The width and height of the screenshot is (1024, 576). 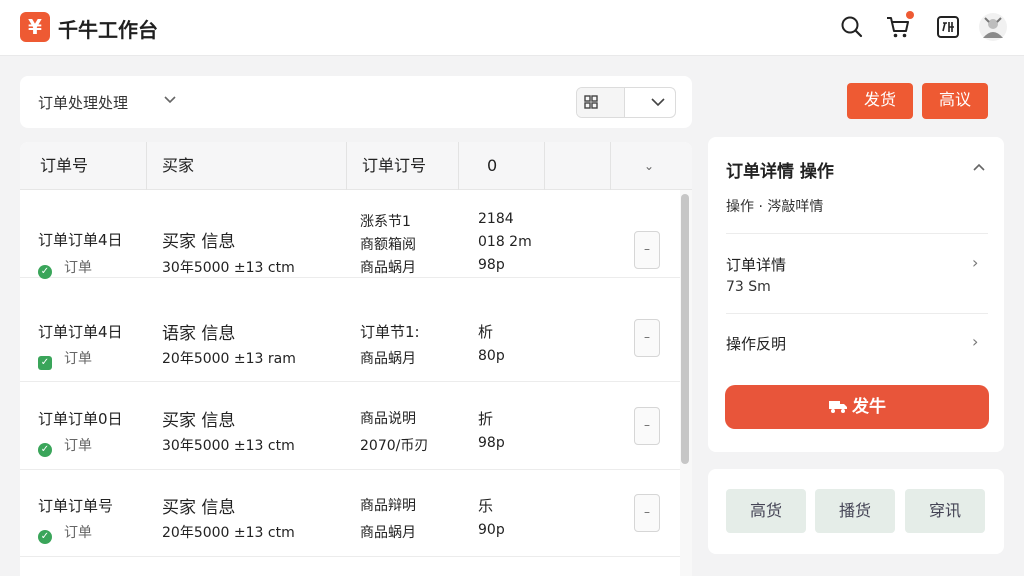 I want to click on order-value: 018 2m, so click(x=505, y=242).